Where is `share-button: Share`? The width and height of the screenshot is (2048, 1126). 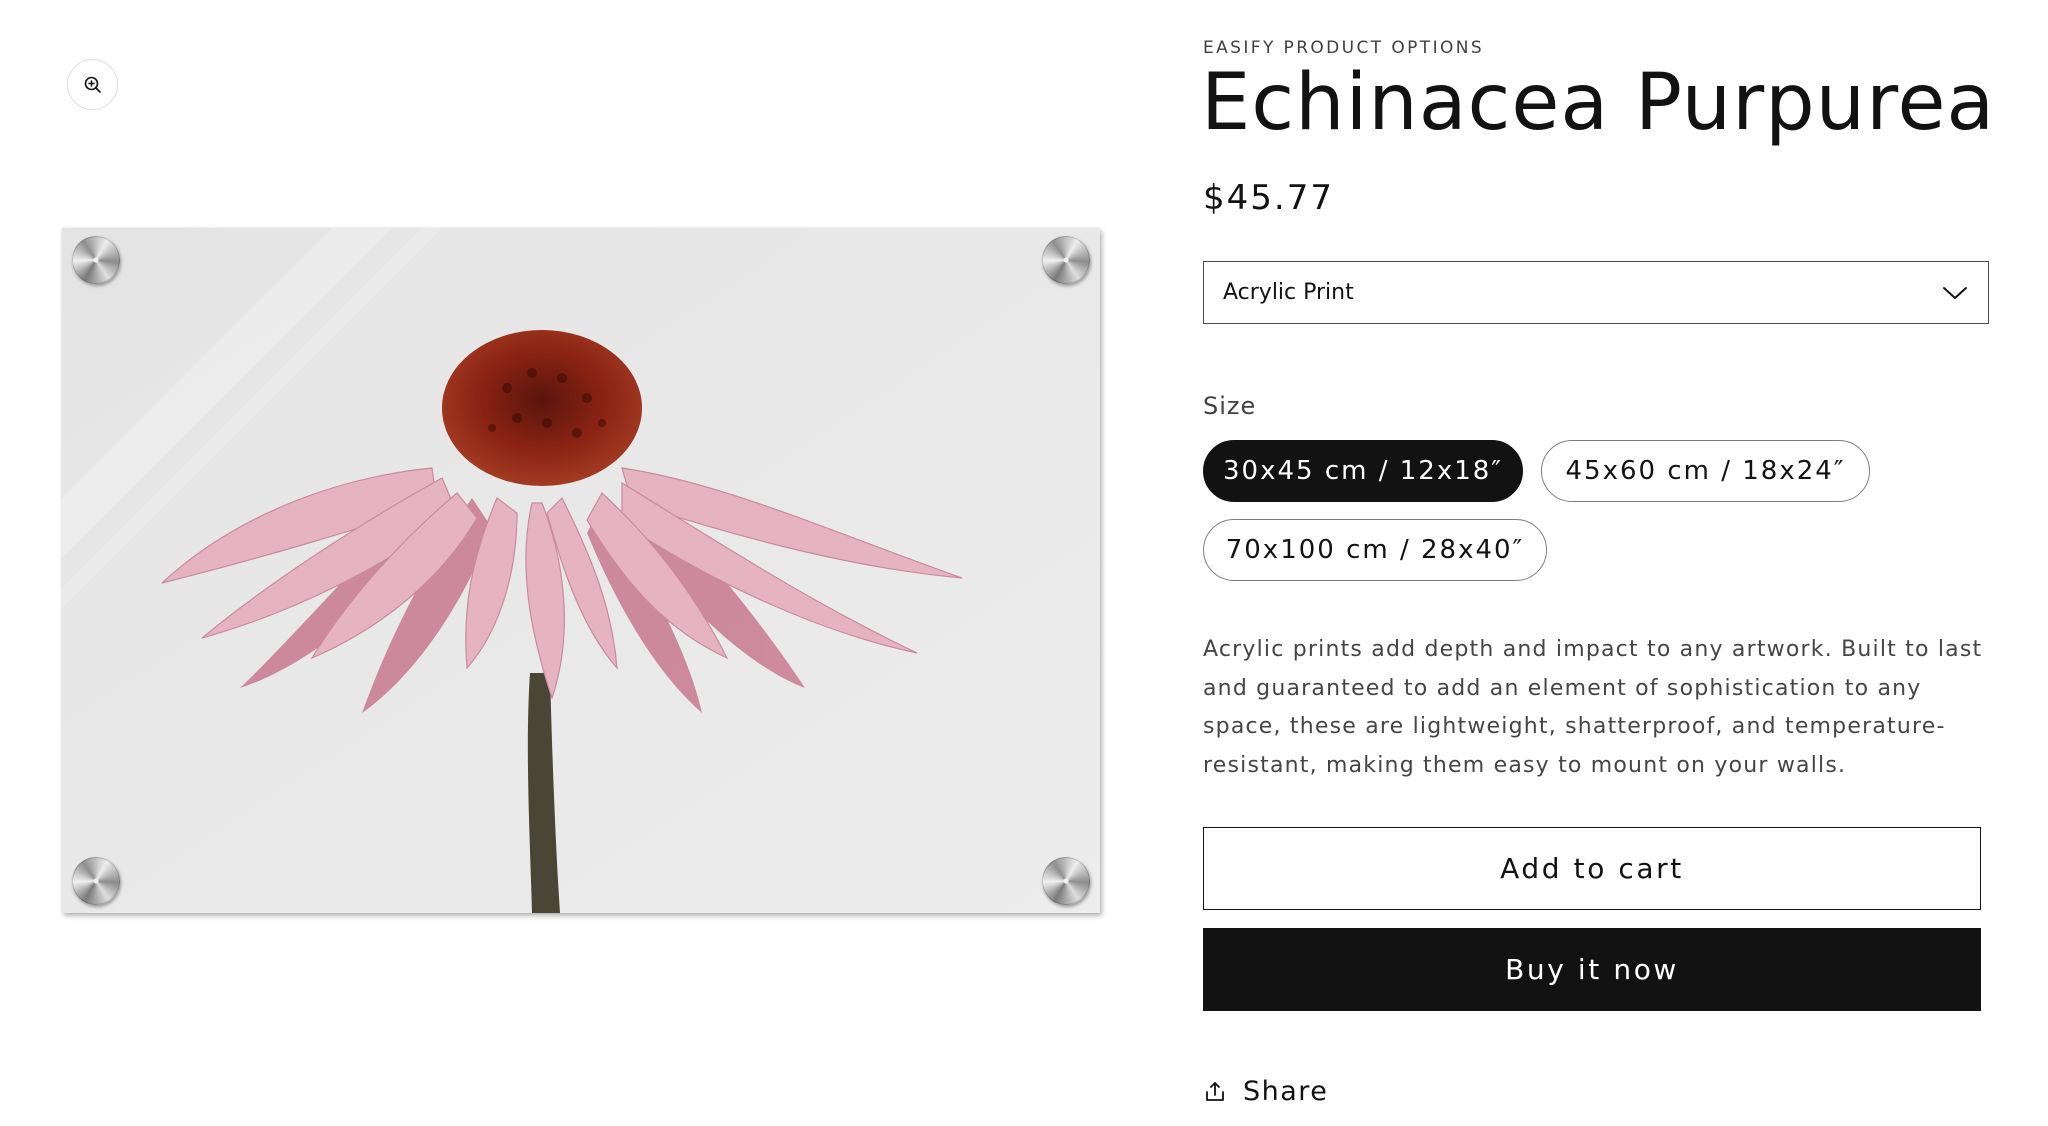 share-button: Share is located at coordinates (1265, 1091).